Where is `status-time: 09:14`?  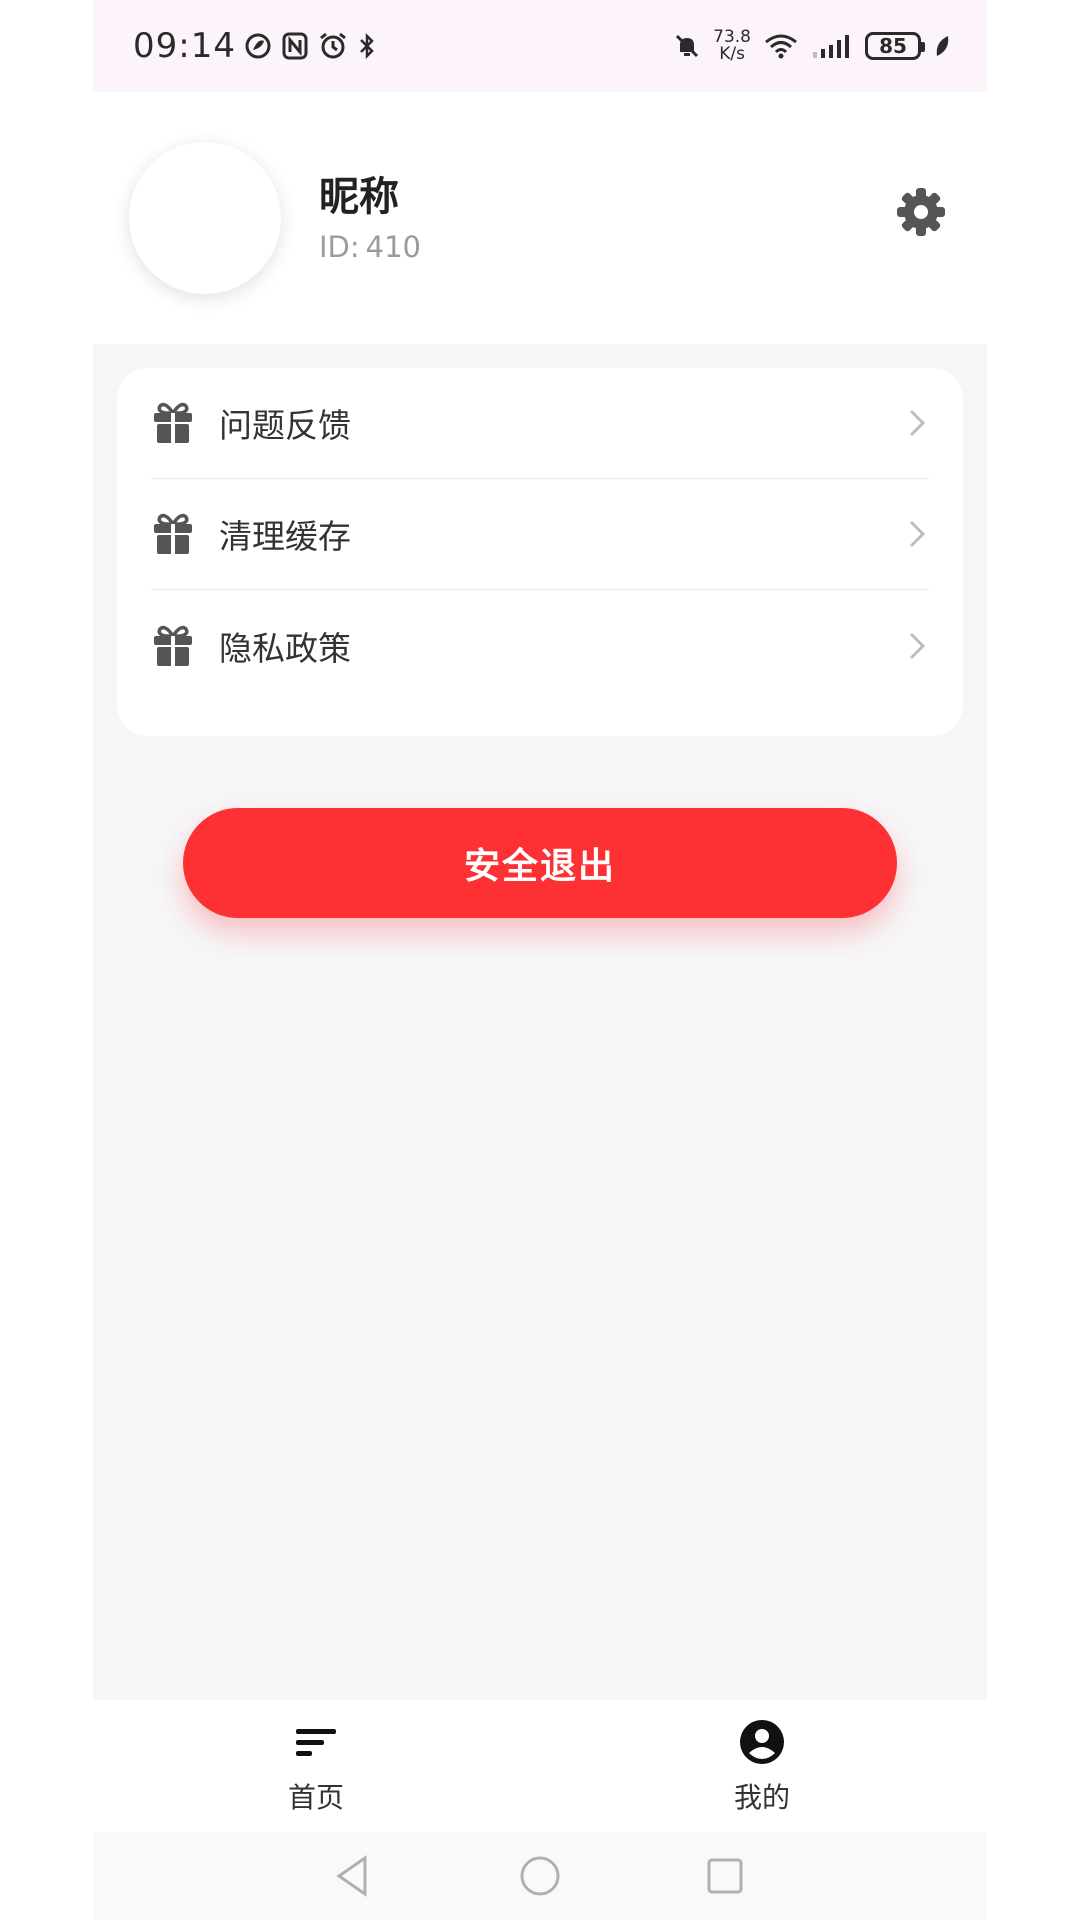 status-time: 09:14 is located at coordinates (184, 46).